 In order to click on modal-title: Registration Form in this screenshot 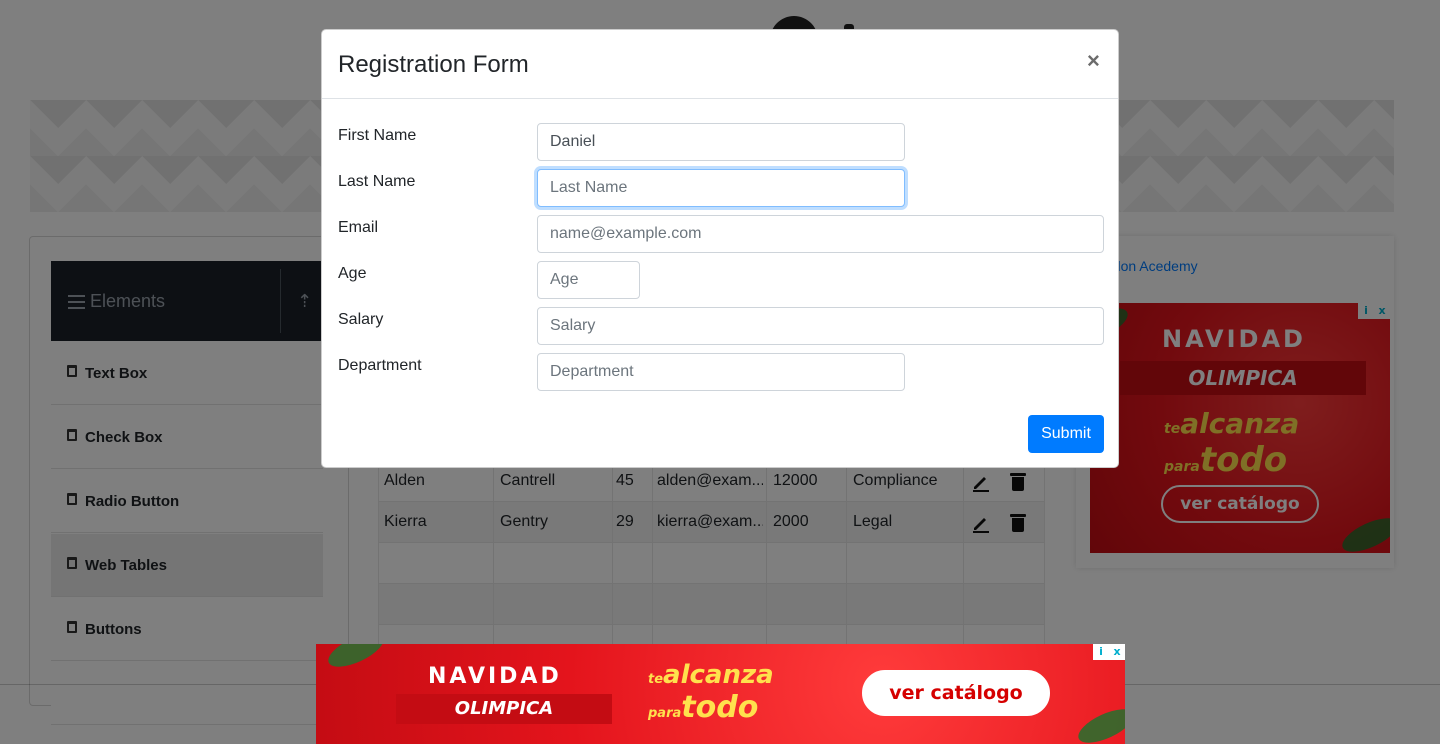, I will do `click(433, 64)`.